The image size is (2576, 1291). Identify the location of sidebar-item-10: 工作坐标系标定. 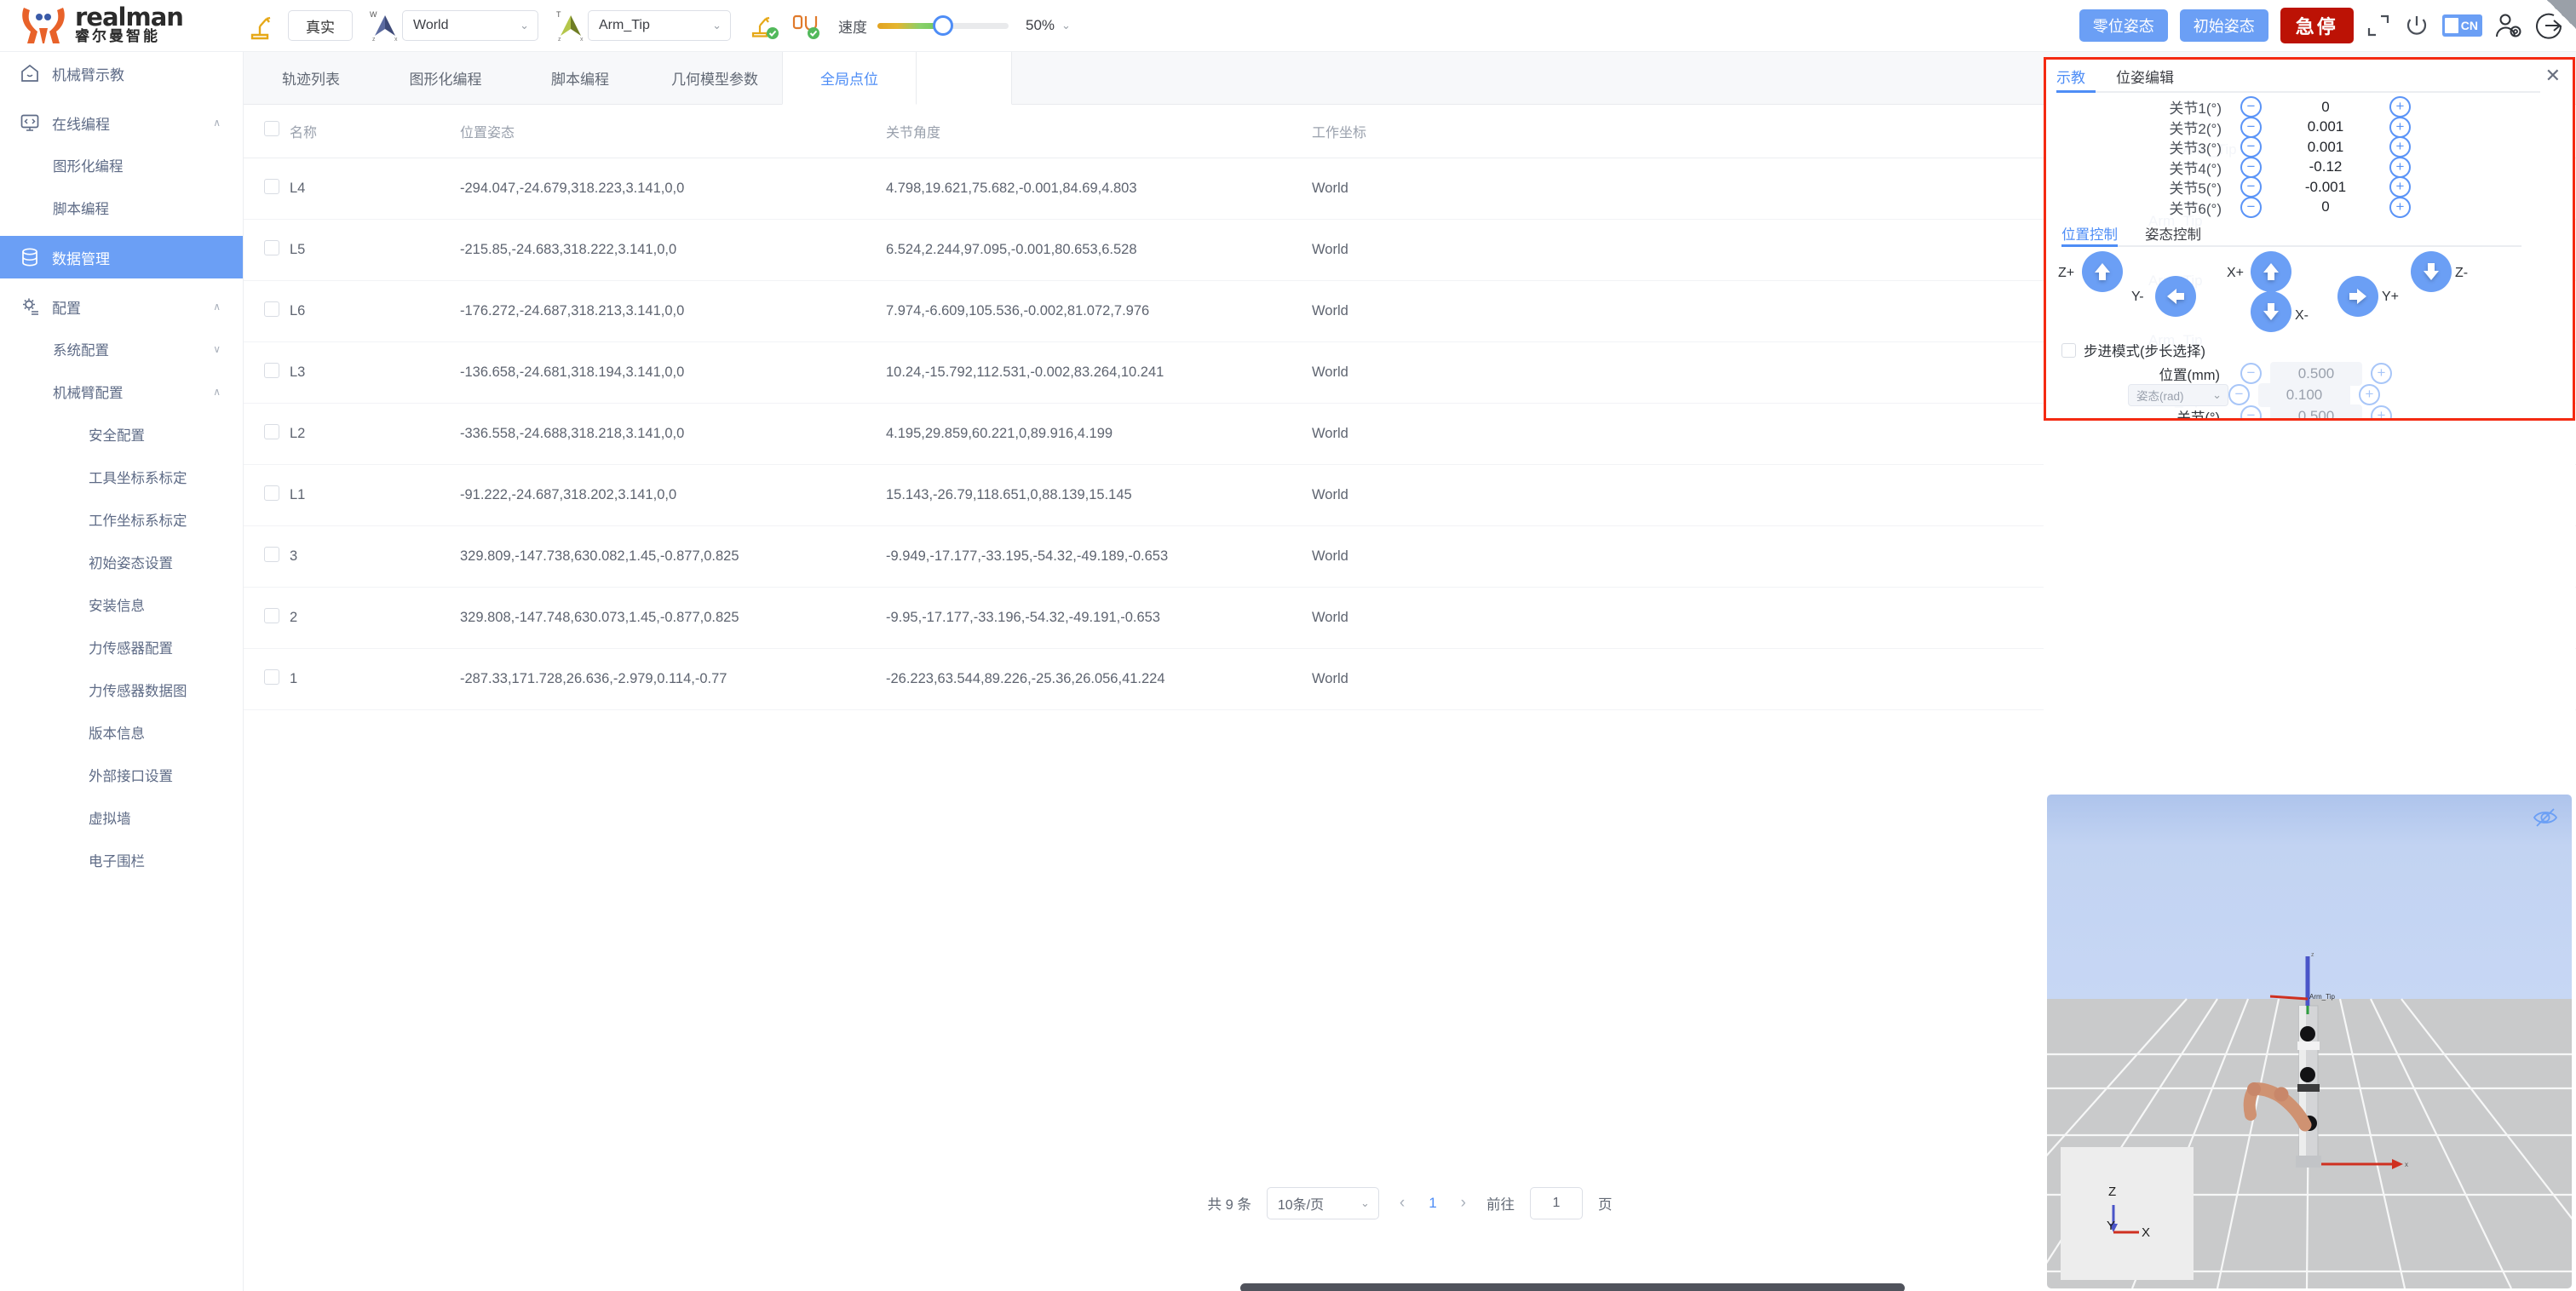
(122, 519).